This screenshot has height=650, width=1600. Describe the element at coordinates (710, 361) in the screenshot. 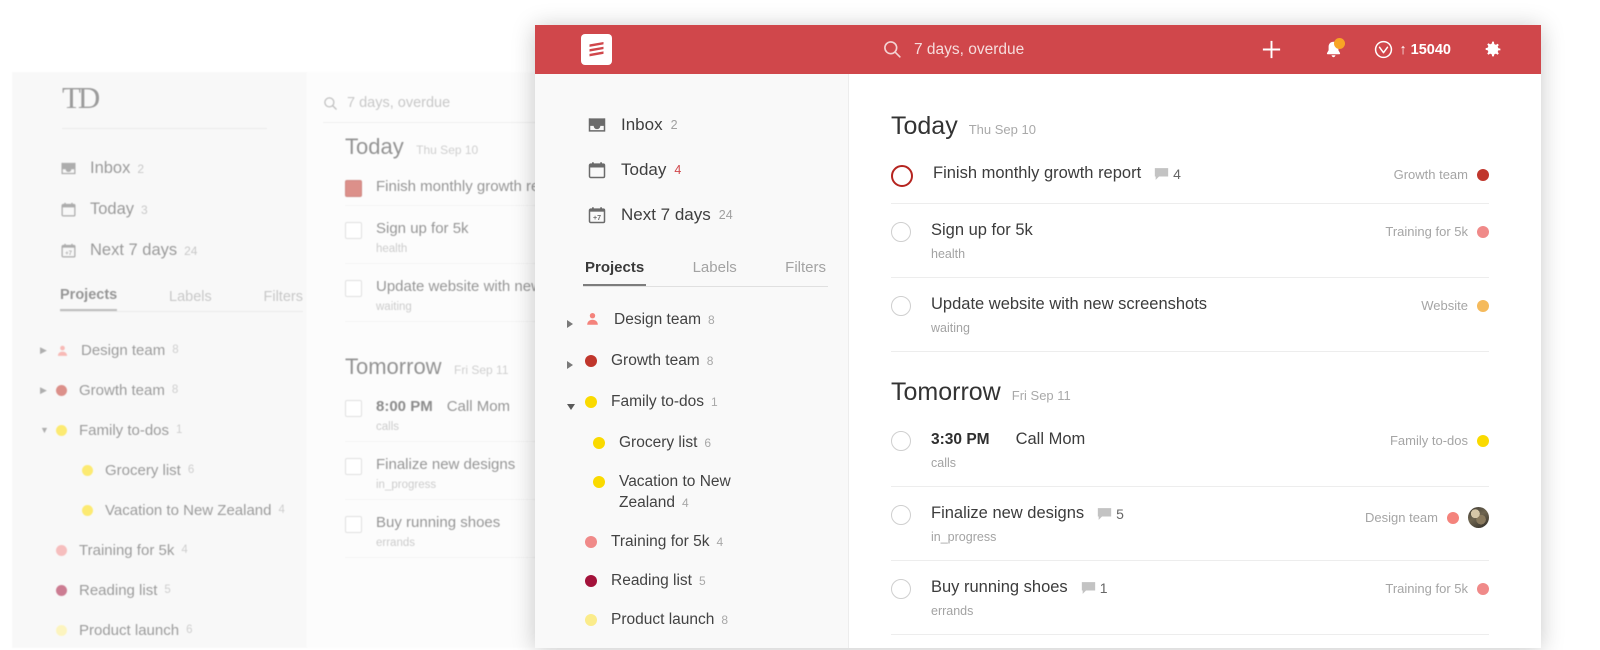

I see `sidebar-project-count: 8` at that location.